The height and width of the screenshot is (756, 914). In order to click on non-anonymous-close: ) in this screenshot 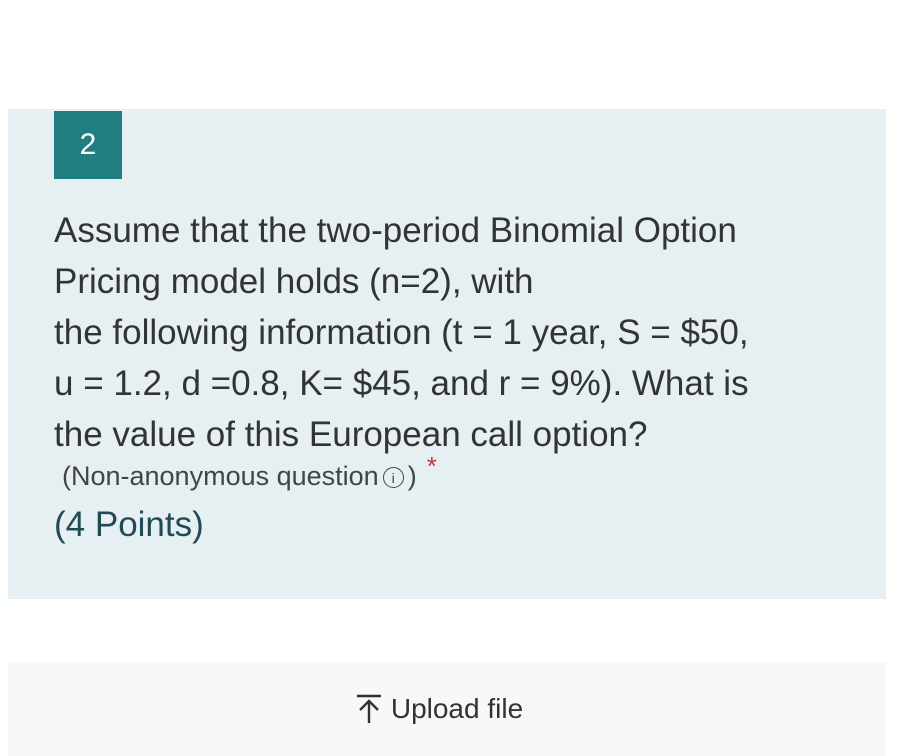, I will do `click(412, 476)`.